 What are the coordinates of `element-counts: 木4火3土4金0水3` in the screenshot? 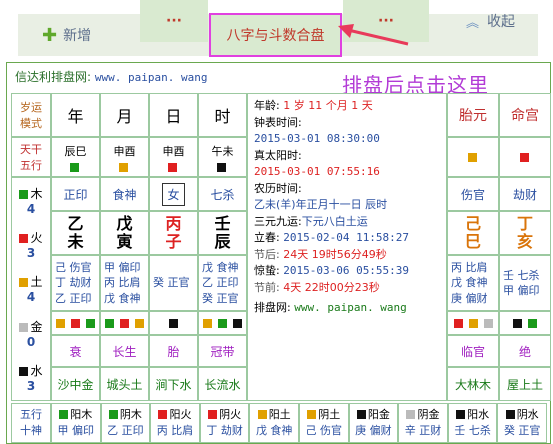 It's located at (31, 289).